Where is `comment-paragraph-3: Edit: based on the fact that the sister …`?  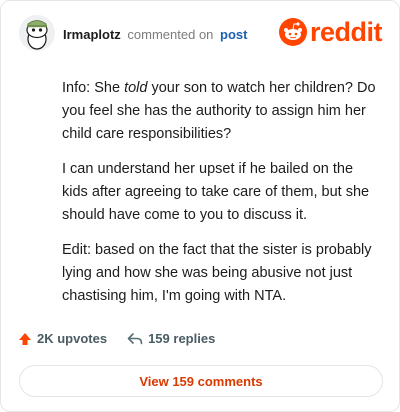 comment-paragraph-3: Edit: based on the fact that the sister … is located at coordinates (217, 273).